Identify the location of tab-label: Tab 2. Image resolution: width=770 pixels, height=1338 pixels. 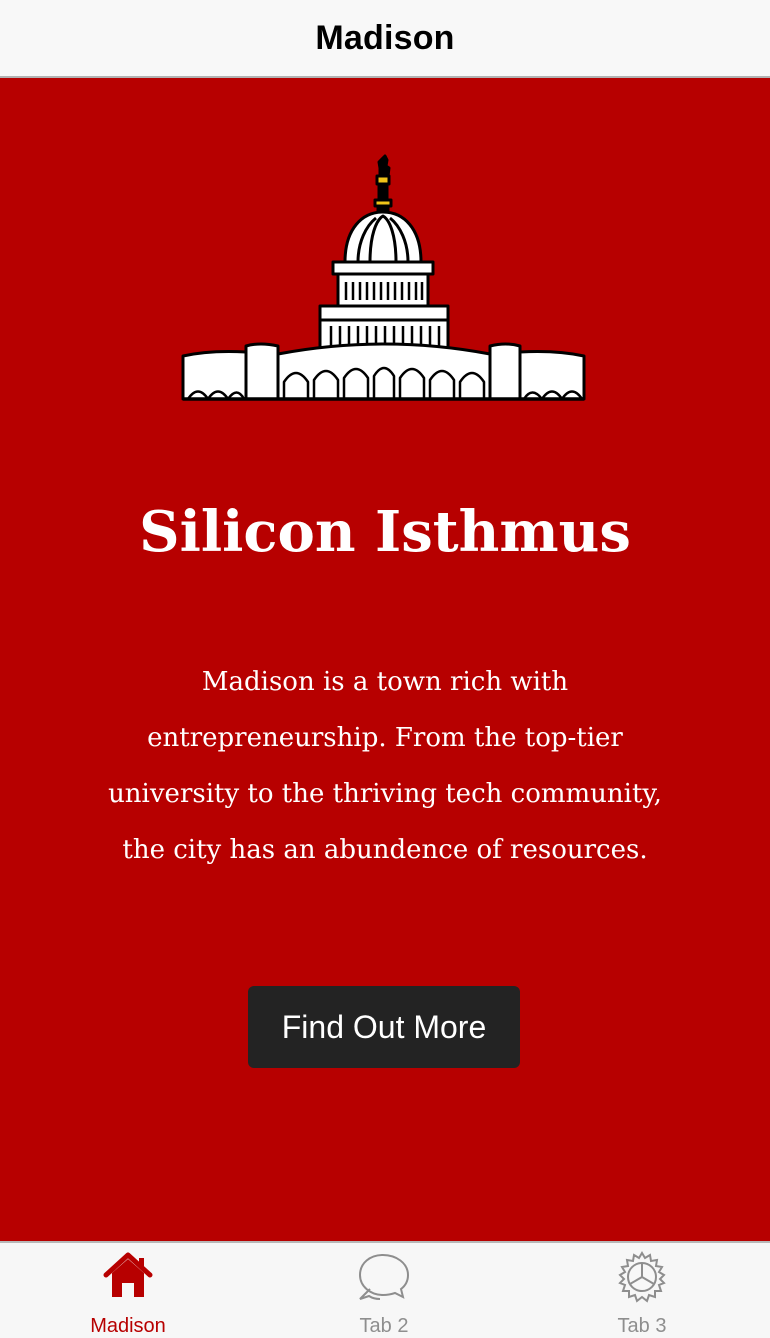
(384, 1326).